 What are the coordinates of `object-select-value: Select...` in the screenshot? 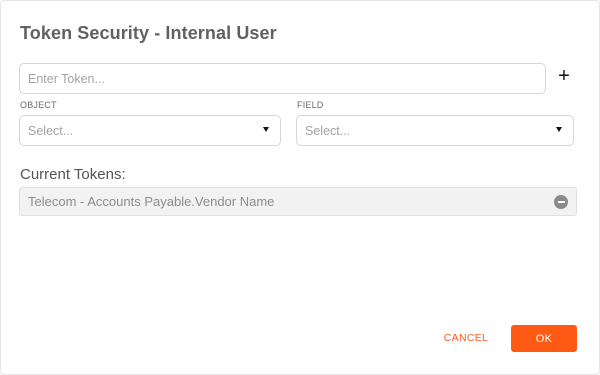 It's located at (51, 130).